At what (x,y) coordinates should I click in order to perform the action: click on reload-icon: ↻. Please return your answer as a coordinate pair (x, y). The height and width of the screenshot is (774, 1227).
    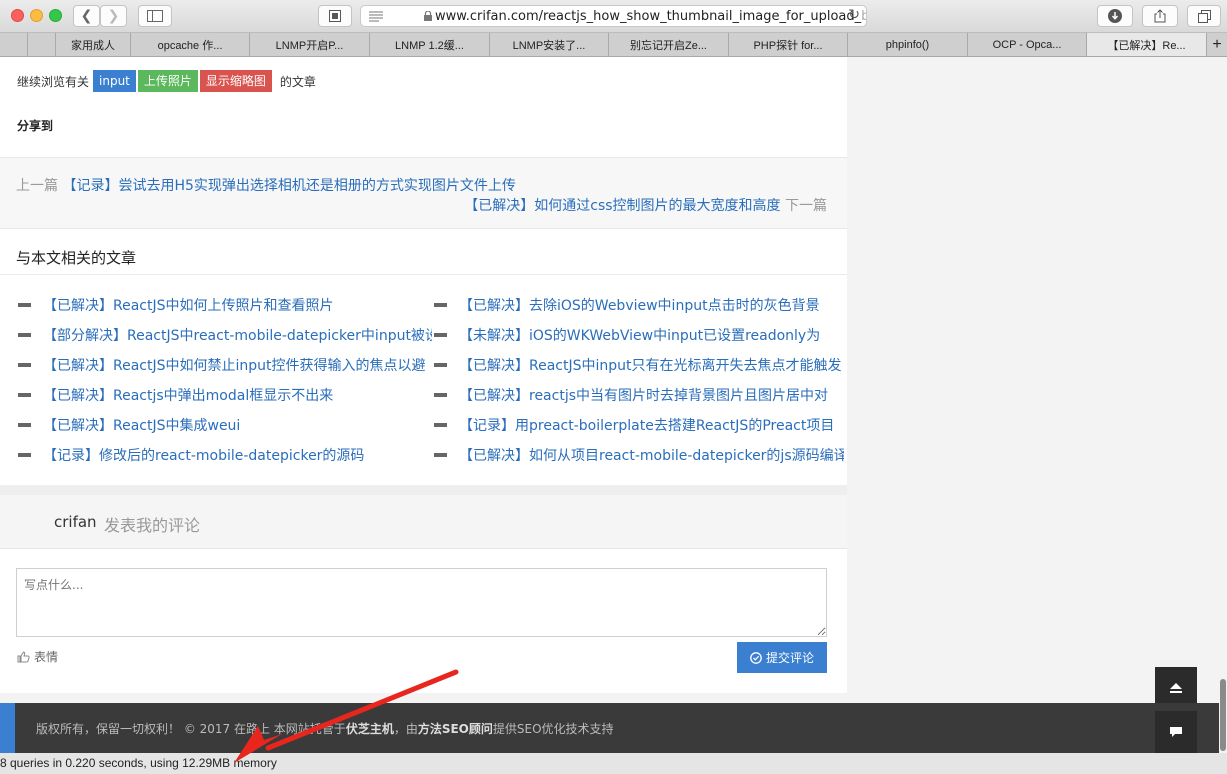
    Looking at the image, I should click on (854, 15).